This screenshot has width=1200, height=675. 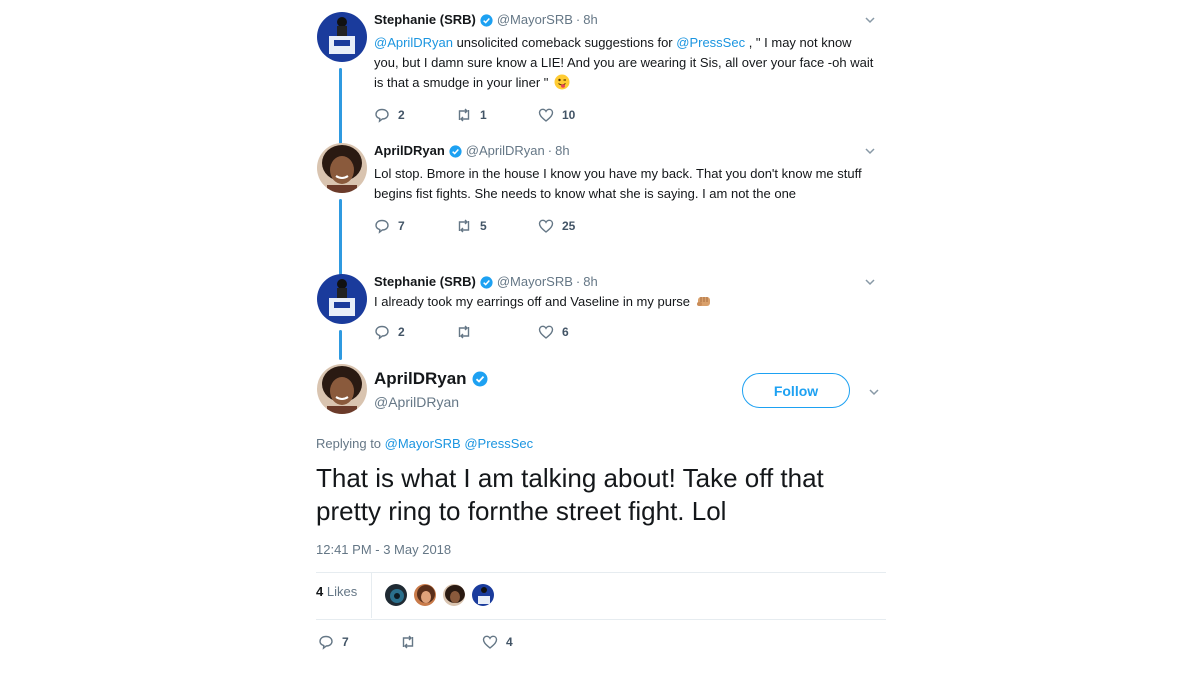 I want to click on likes-stat: 4 Likes, so click(x=336, y=591).